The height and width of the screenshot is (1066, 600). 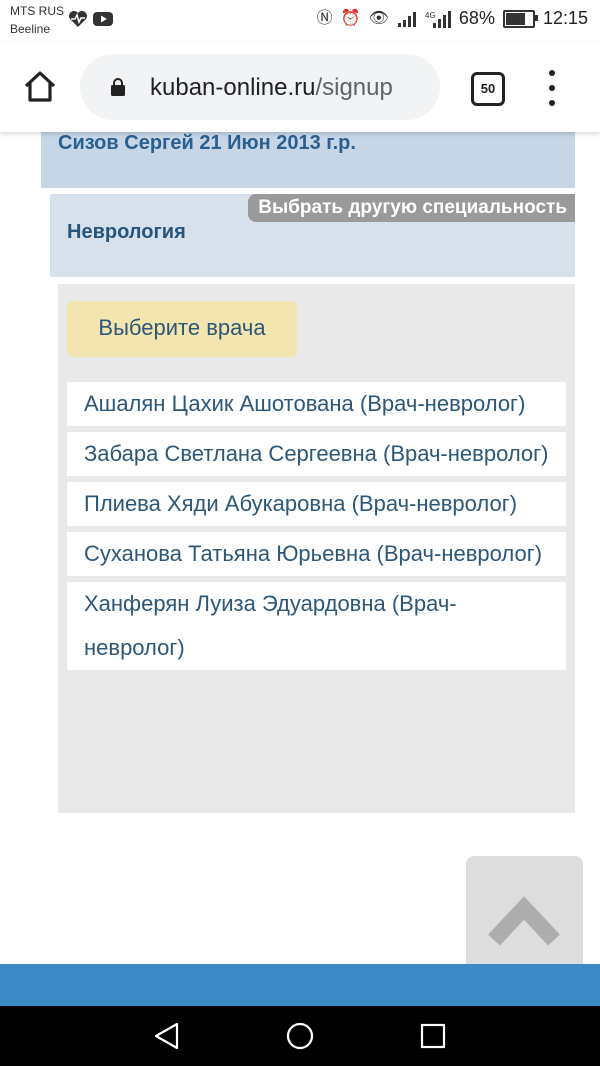 I want to click on url-path: /signup, so click(x=354, y=87).